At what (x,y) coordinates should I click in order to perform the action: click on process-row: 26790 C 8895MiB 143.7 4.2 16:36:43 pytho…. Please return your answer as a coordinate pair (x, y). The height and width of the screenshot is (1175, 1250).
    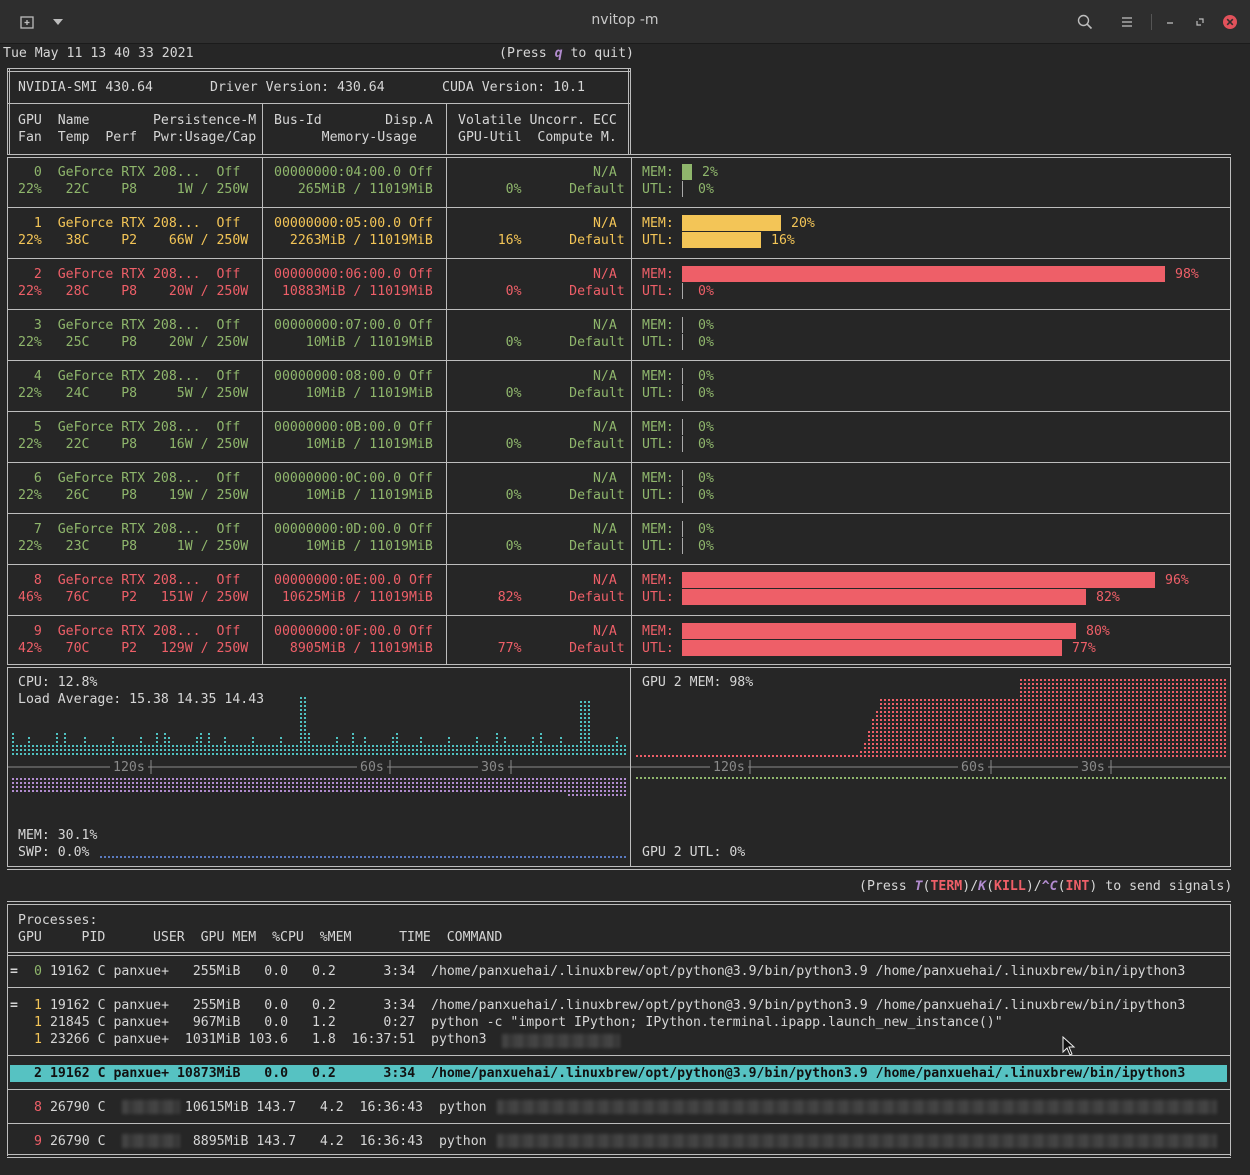
    Looking at the image, I should click on (264, 1141).